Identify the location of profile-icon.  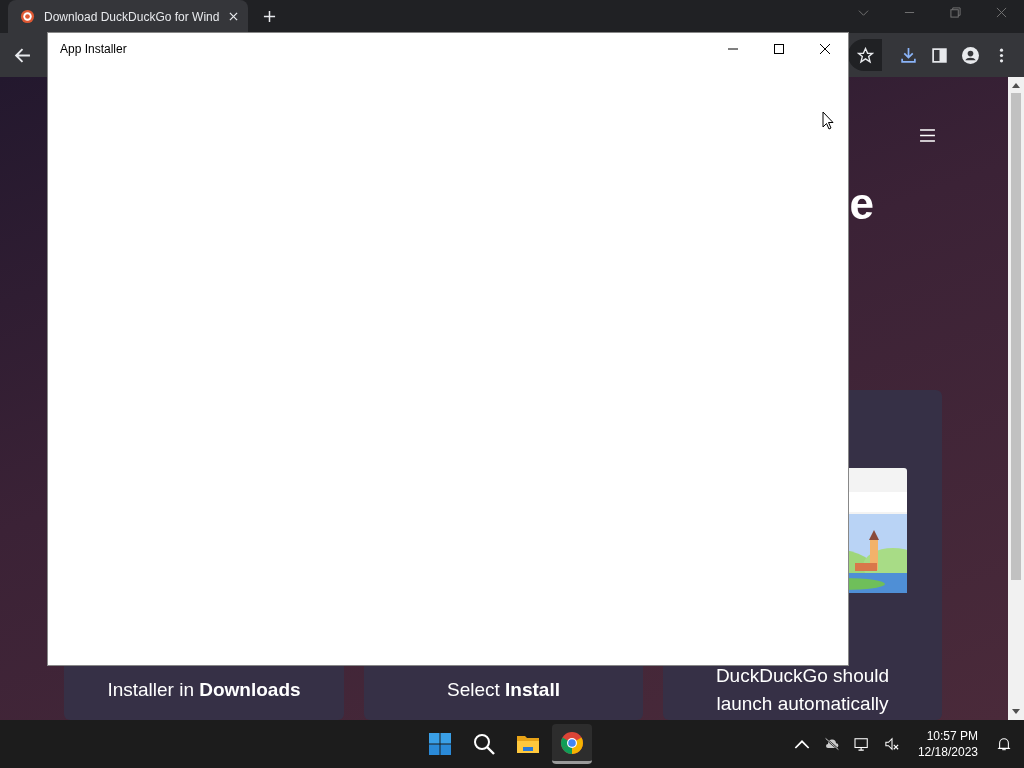
(970, 55).